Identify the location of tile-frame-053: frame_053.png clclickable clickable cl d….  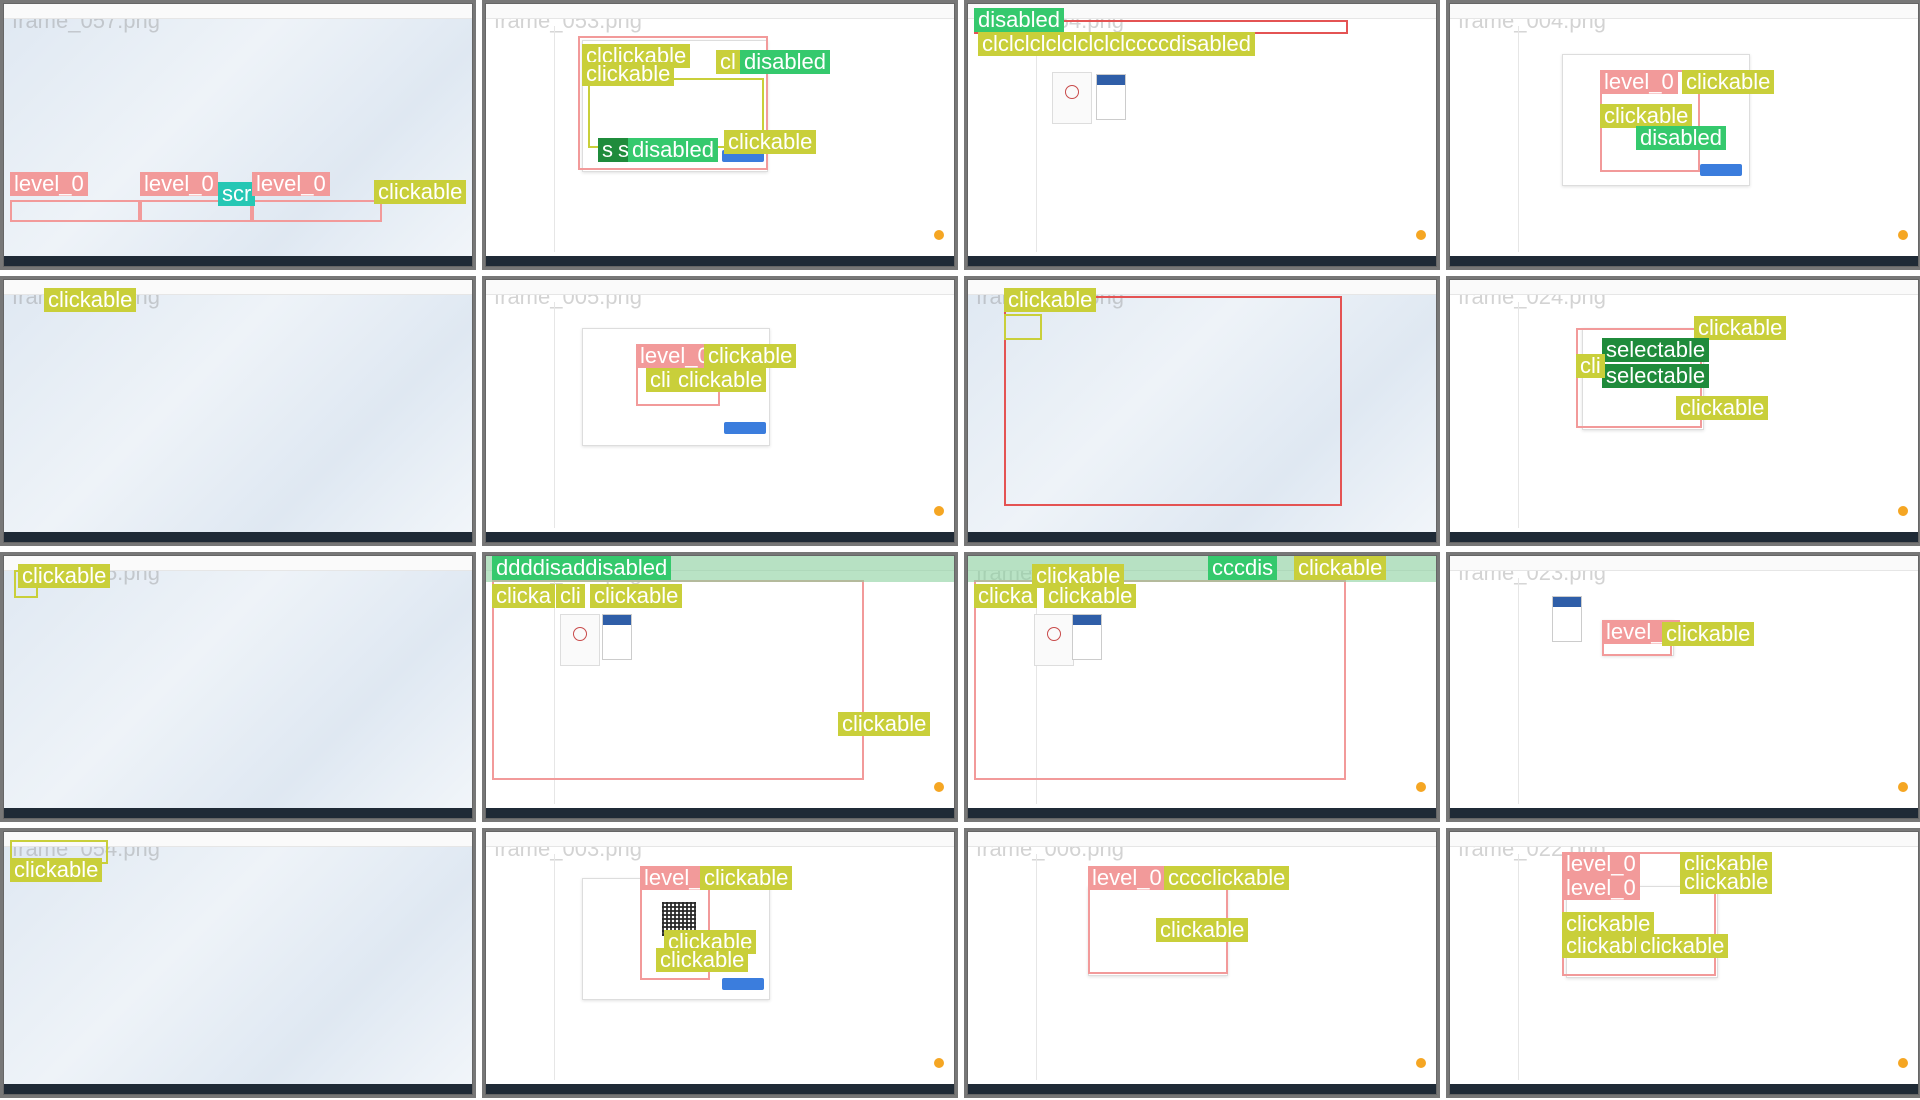
(720, 135).